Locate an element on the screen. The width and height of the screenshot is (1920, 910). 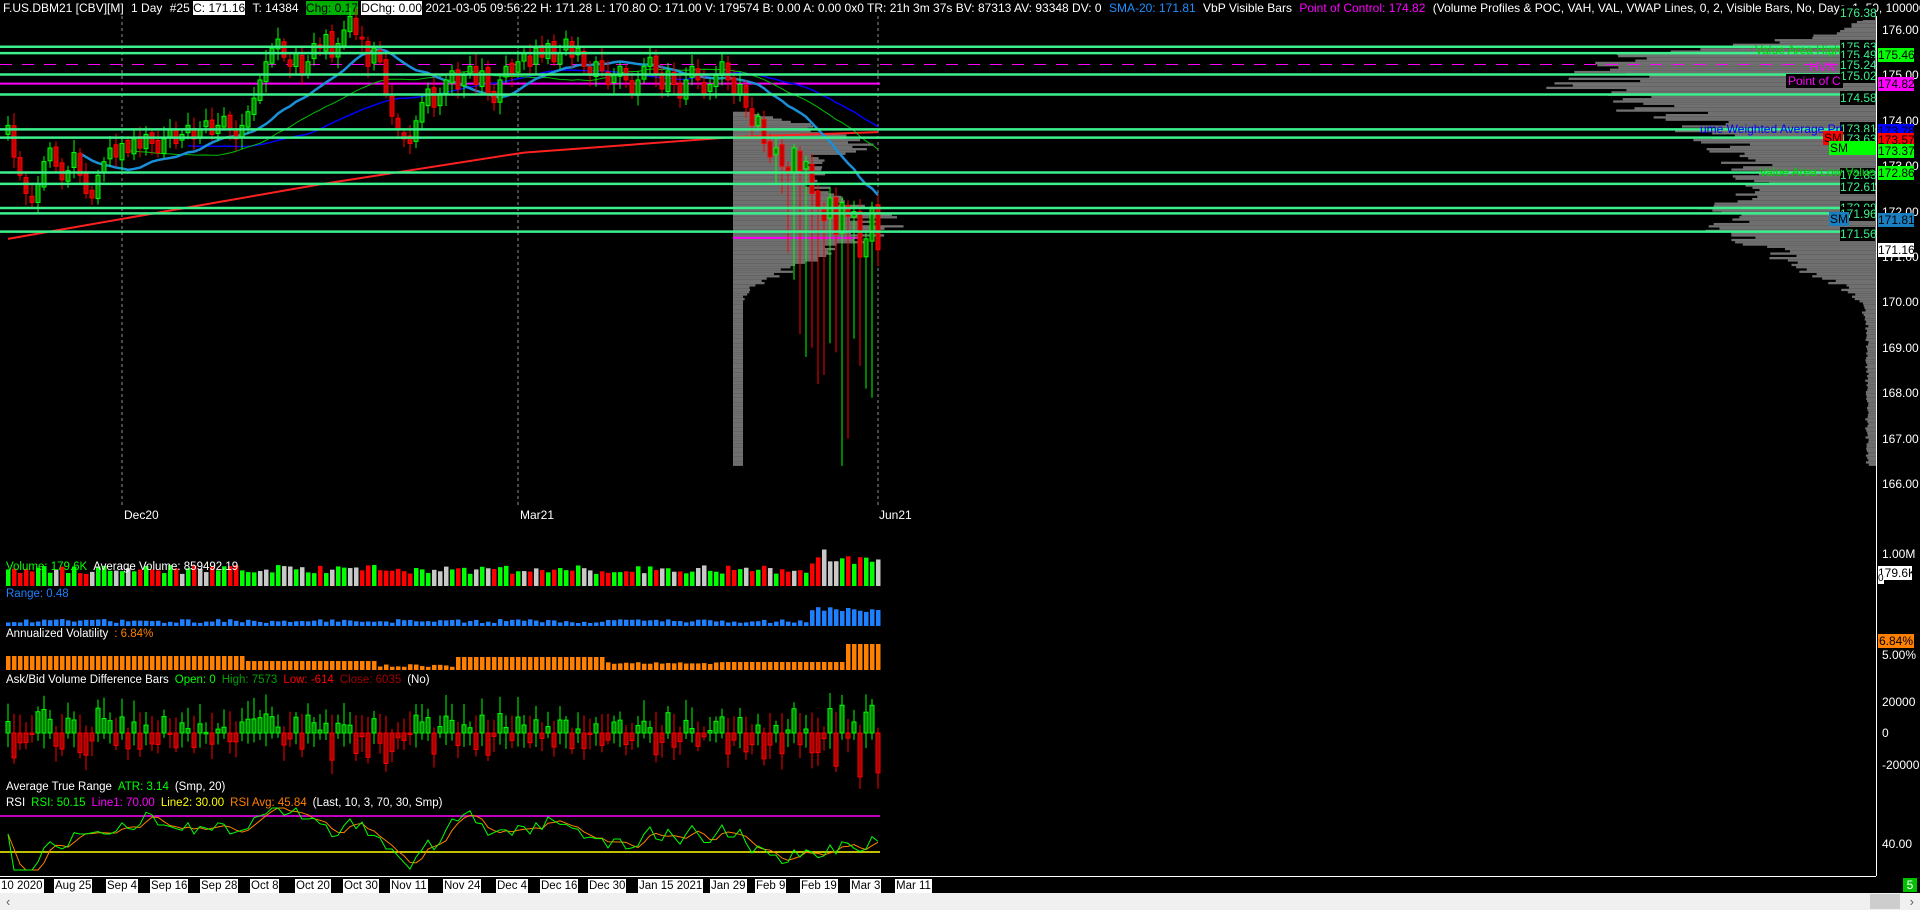
level-value-label: 174.58 is located at coordinates (1858, 98).